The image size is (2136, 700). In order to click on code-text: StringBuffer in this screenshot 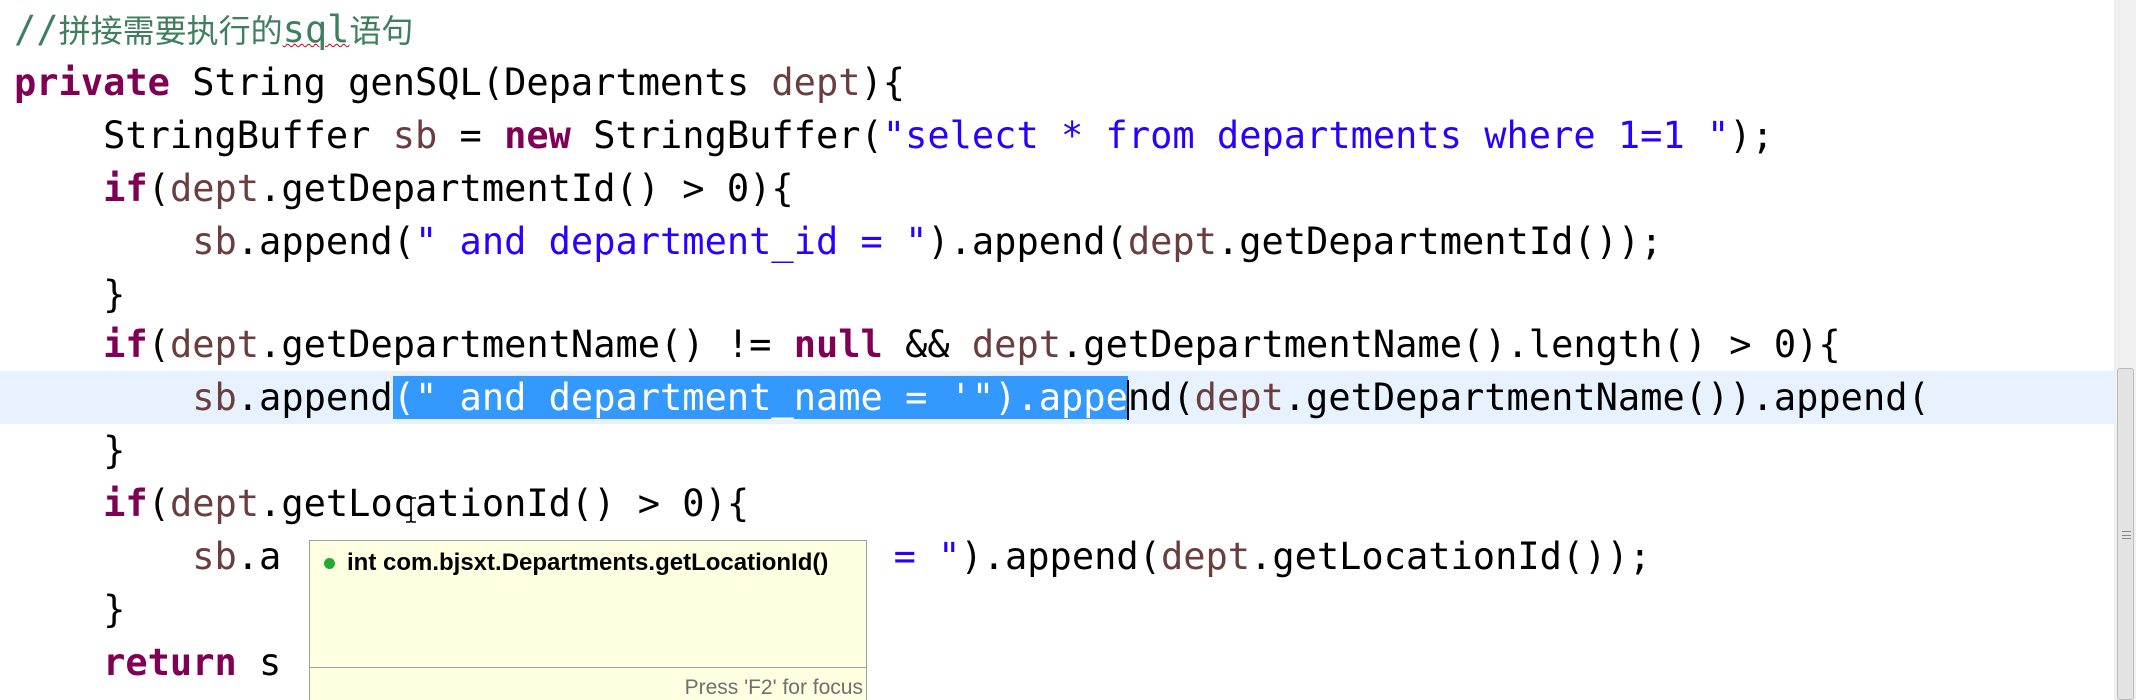, I will do `click(248, 135)`.